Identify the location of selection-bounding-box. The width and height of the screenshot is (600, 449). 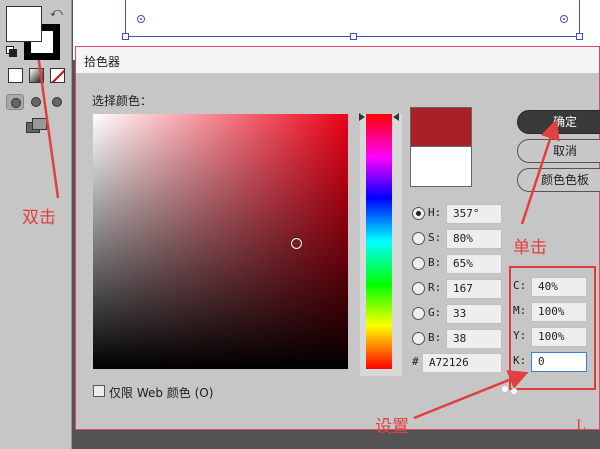
(352, 20).